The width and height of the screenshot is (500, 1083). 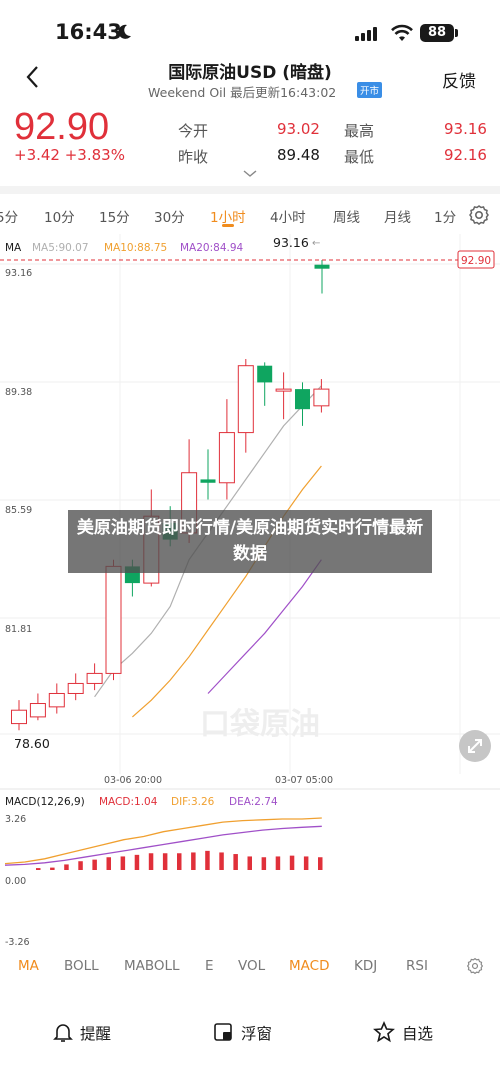 I want to click on ma10-legend: MA10:88.75, so click(x=135, y=248).